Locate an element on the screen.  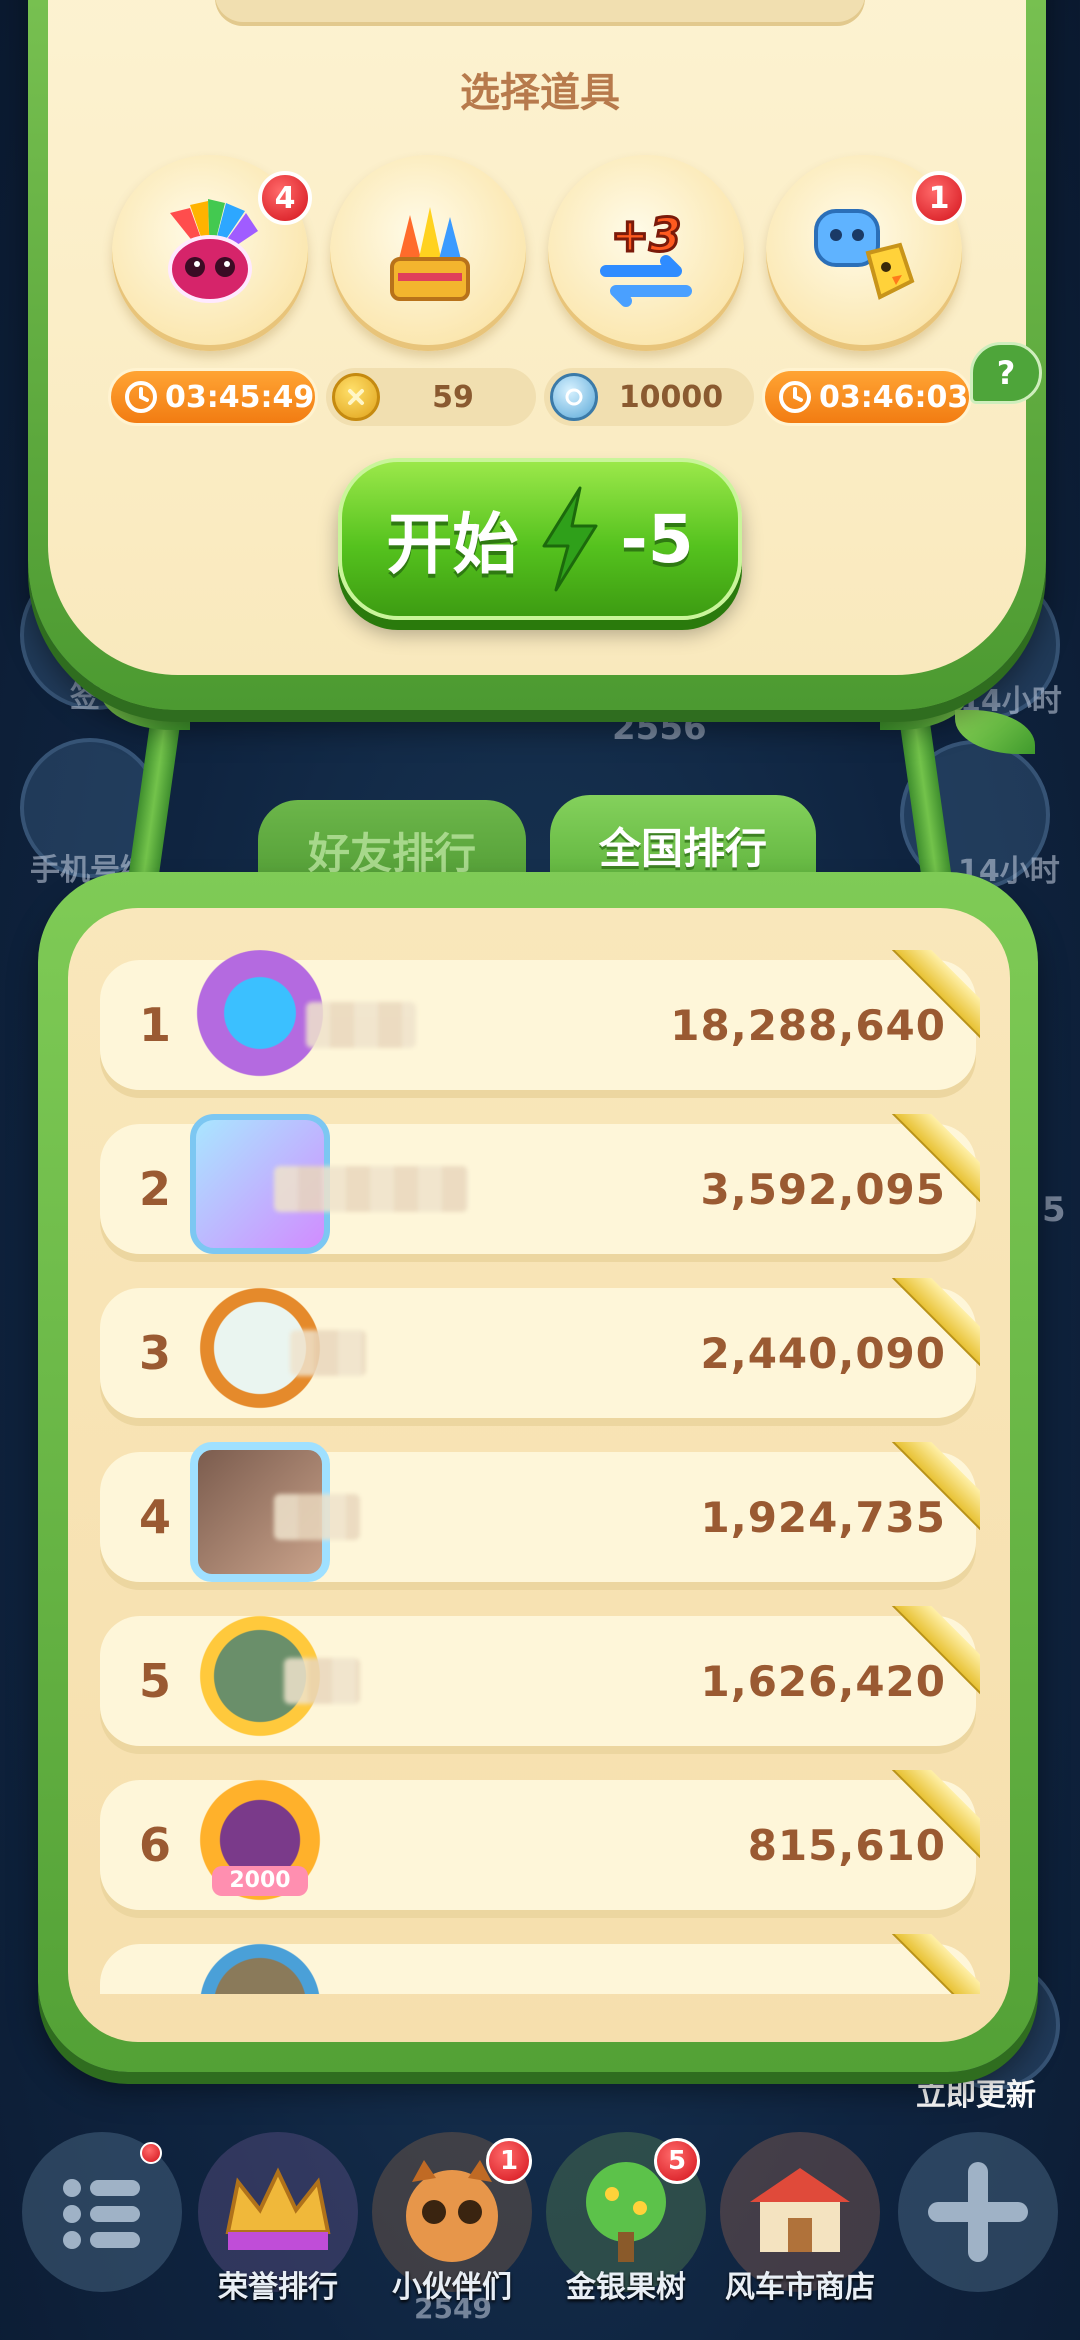
avatar-frame-label: 2000 is located at coordinates (260, 1881).